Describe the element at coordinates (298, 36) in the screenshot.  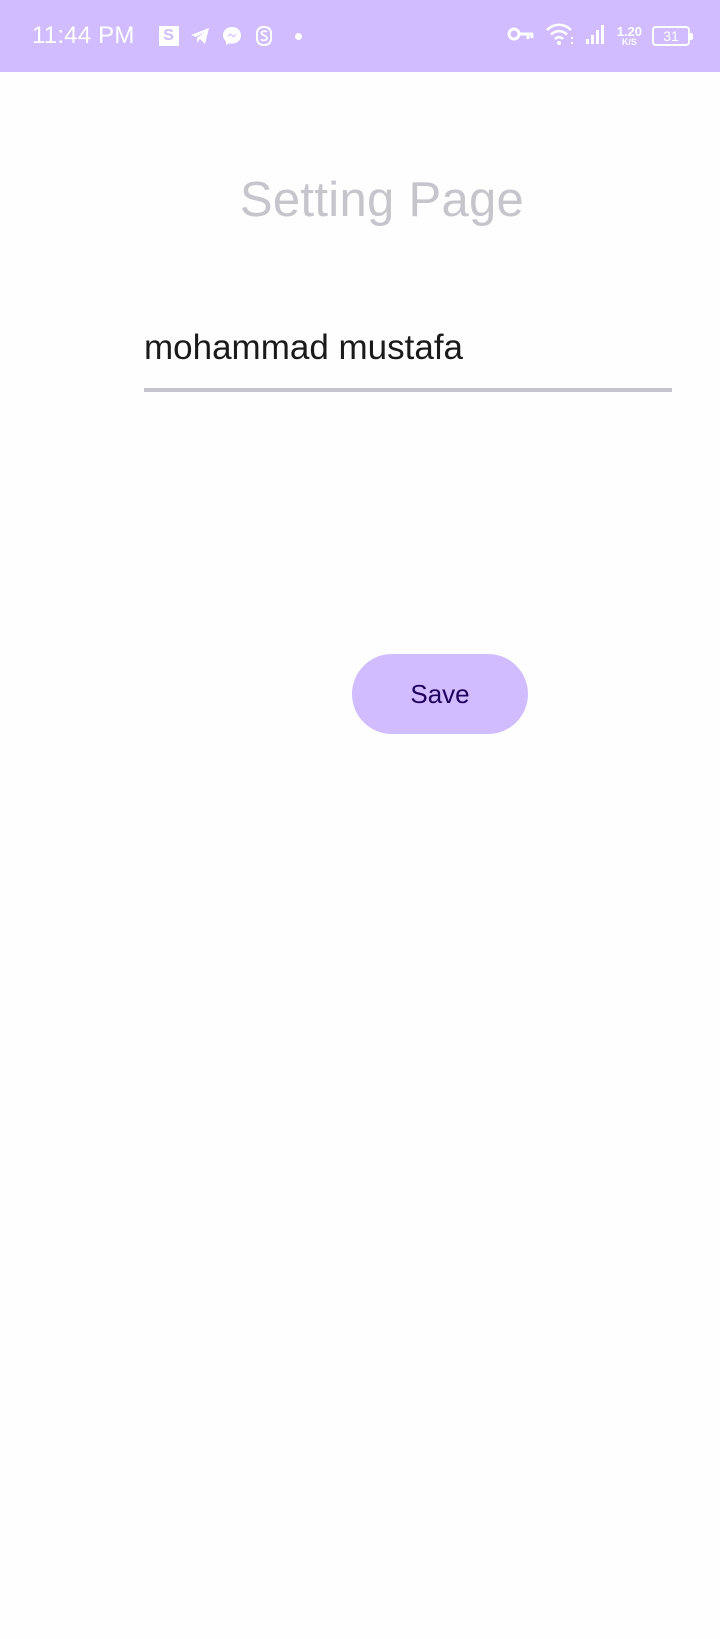
I see `dot-icon` at that location.